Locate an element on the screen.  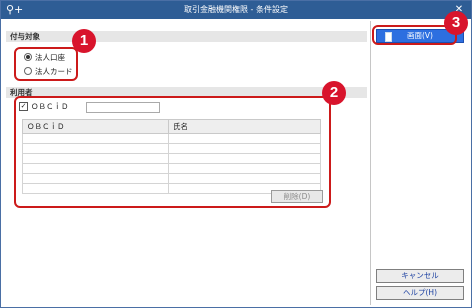
window-title: 取引金融機関権限 - 条件設定 is located at coordinates (236, 9).